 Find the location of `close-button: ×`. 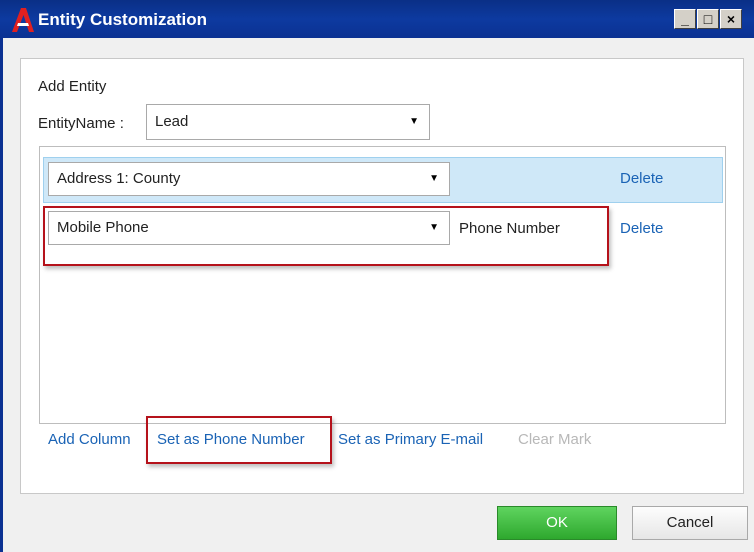

close-button: × is located at coordinates (731, 19).